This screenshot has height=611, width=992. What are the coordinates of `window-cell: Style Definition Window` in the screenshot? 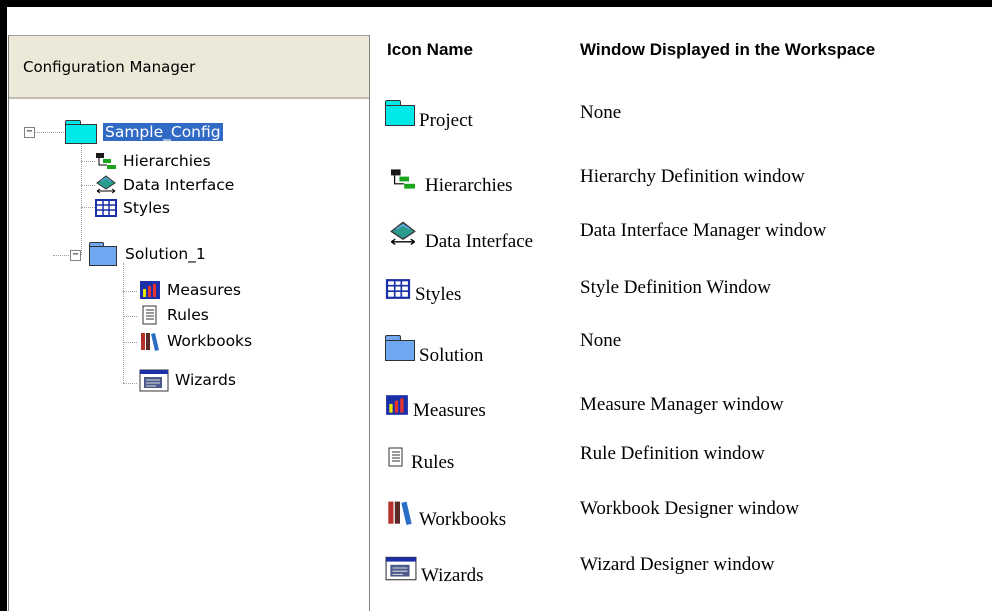 It's located at (675, 287).